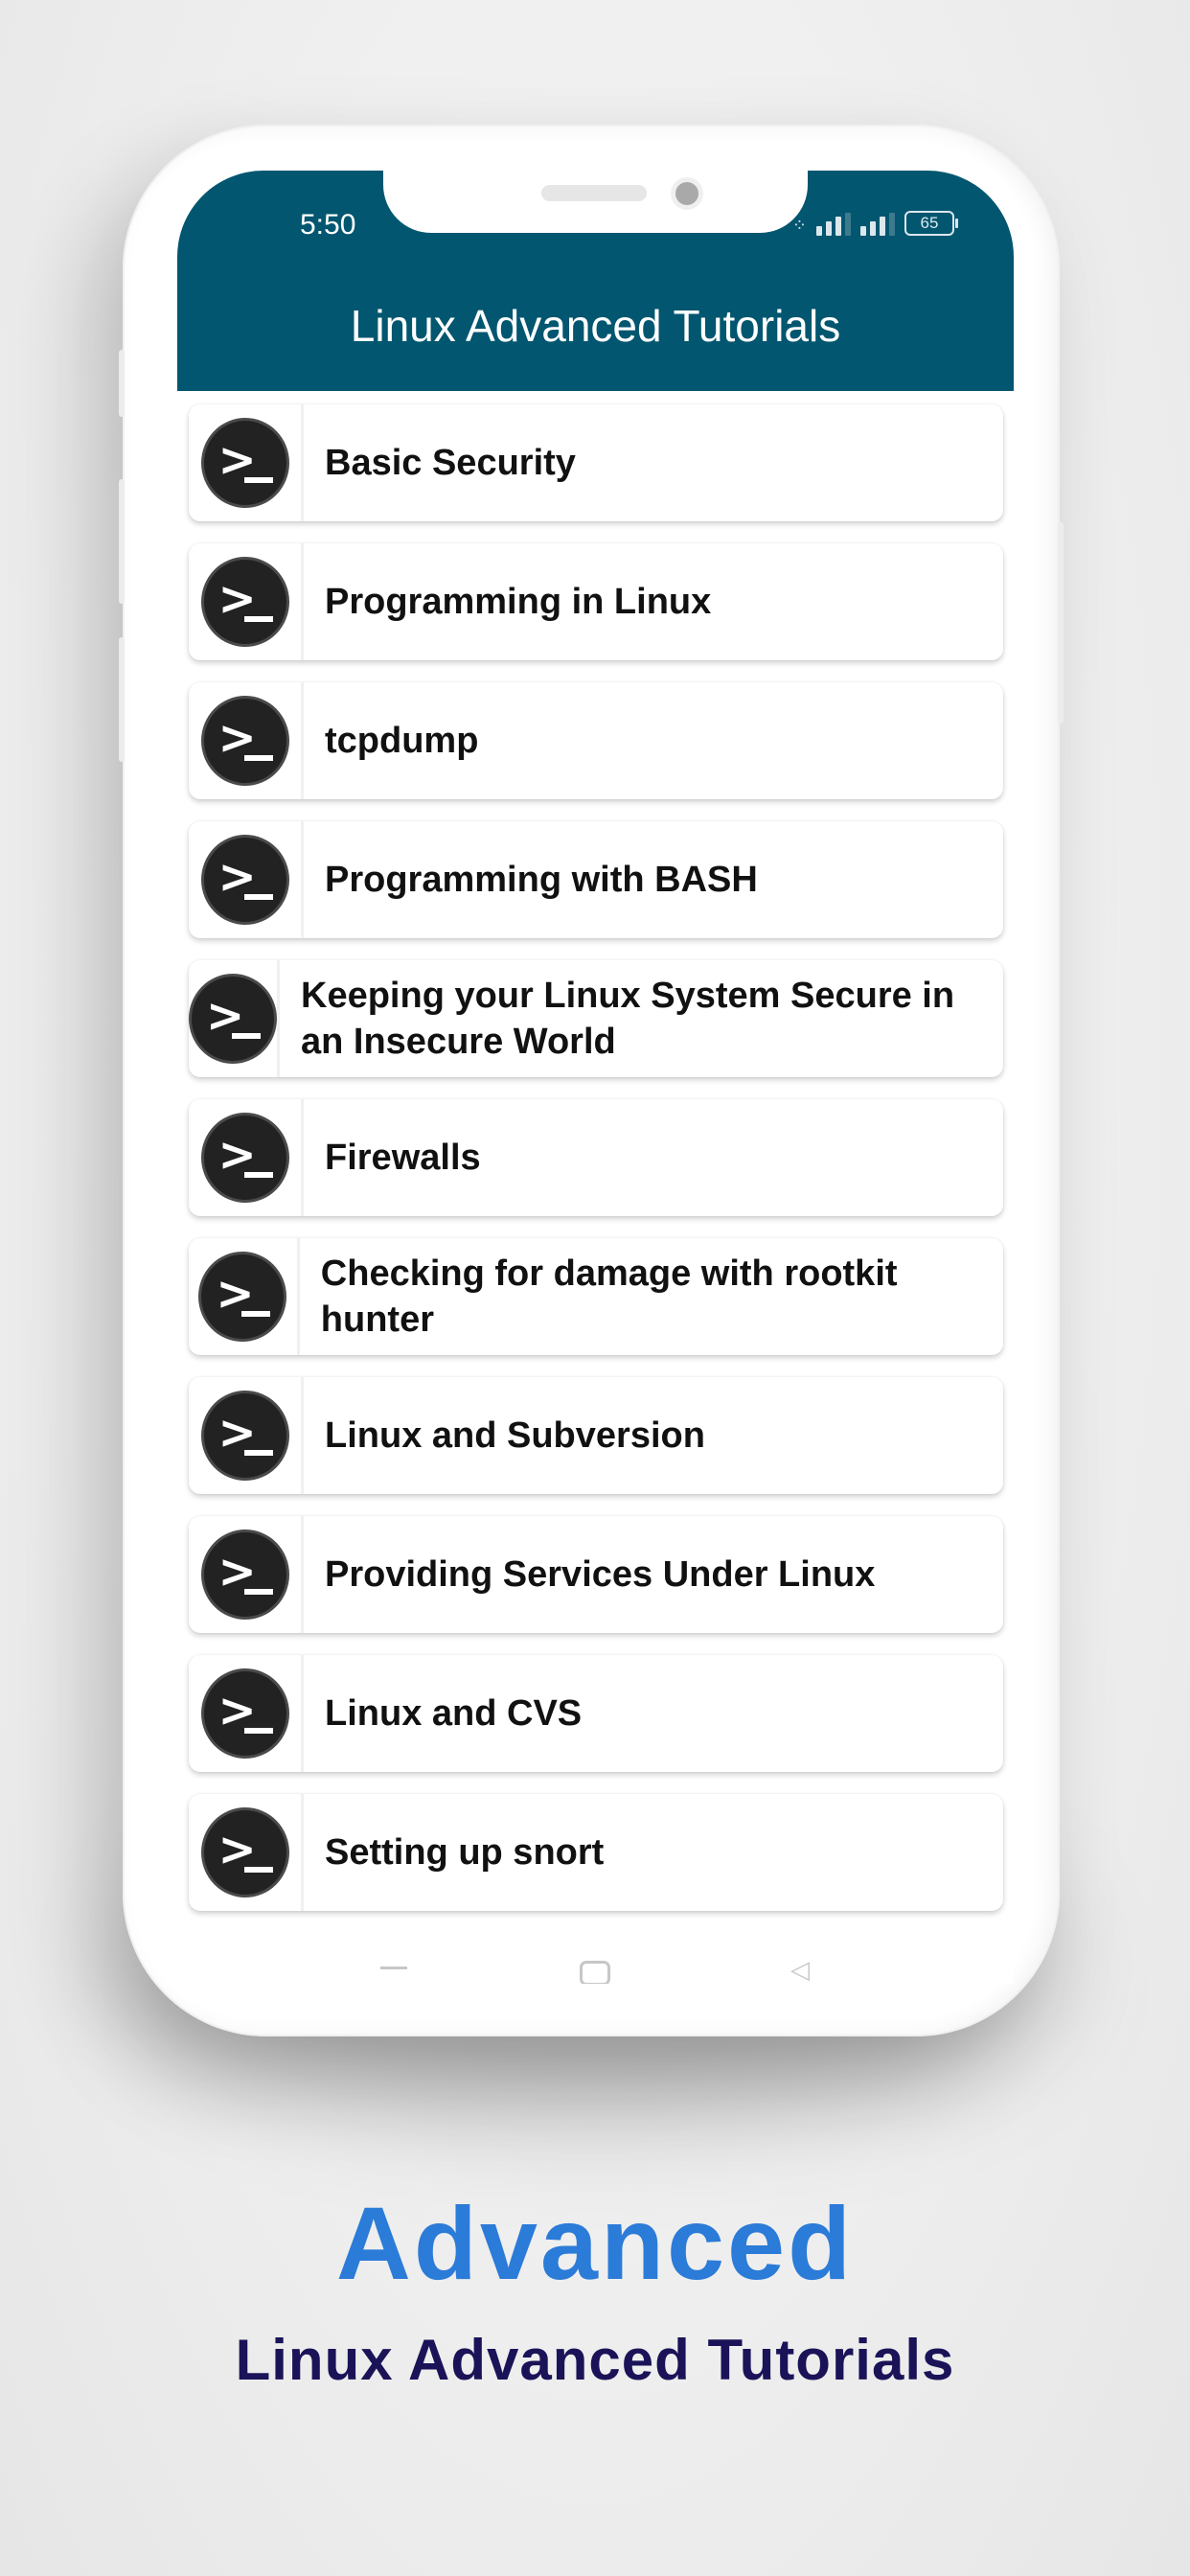 The height and width of the screenshot is (2576, 1190). What do you see at coordinates (518, 602) in the screenshot?
I see `list-item-label: Programming in Linux` at bounding box center [518, 602].